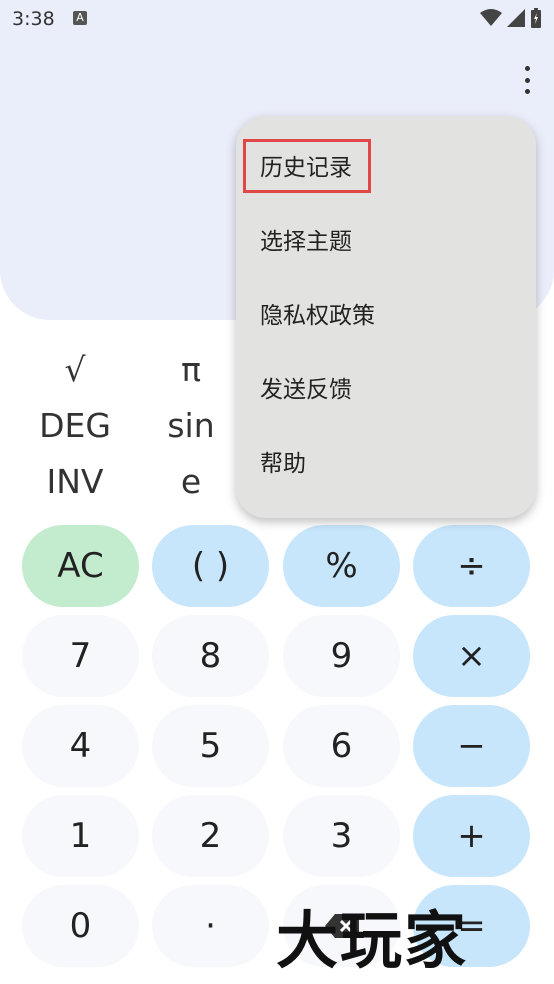 Image resolution: width=554 pixels, height=984 pixels. Describe the element at coordinates (80, 836) in the screenshot. I see `one-button: 1` at that location.